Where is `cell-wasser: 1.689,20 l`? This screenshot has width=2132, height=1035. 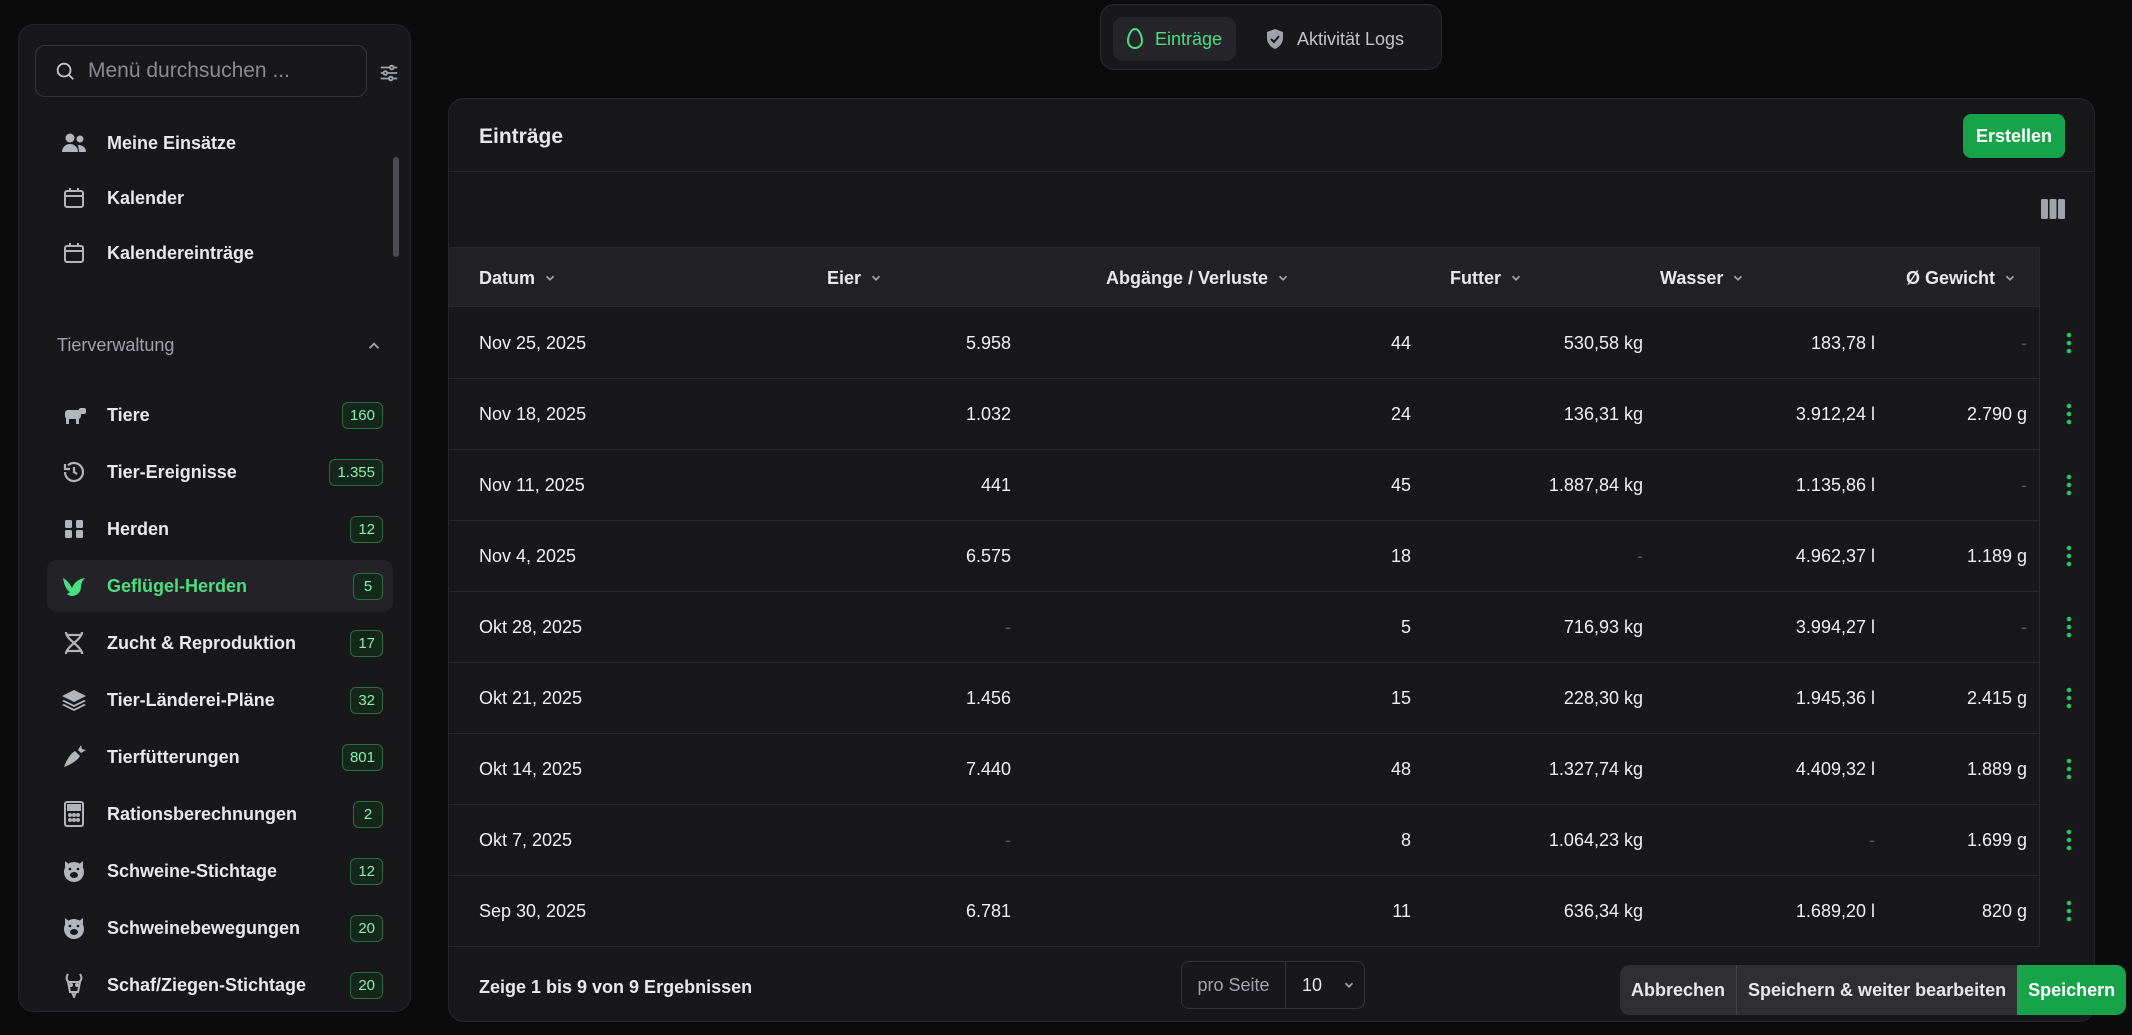 cell-wasser: 1.689,20 l is located at coordinates (1835, 910).